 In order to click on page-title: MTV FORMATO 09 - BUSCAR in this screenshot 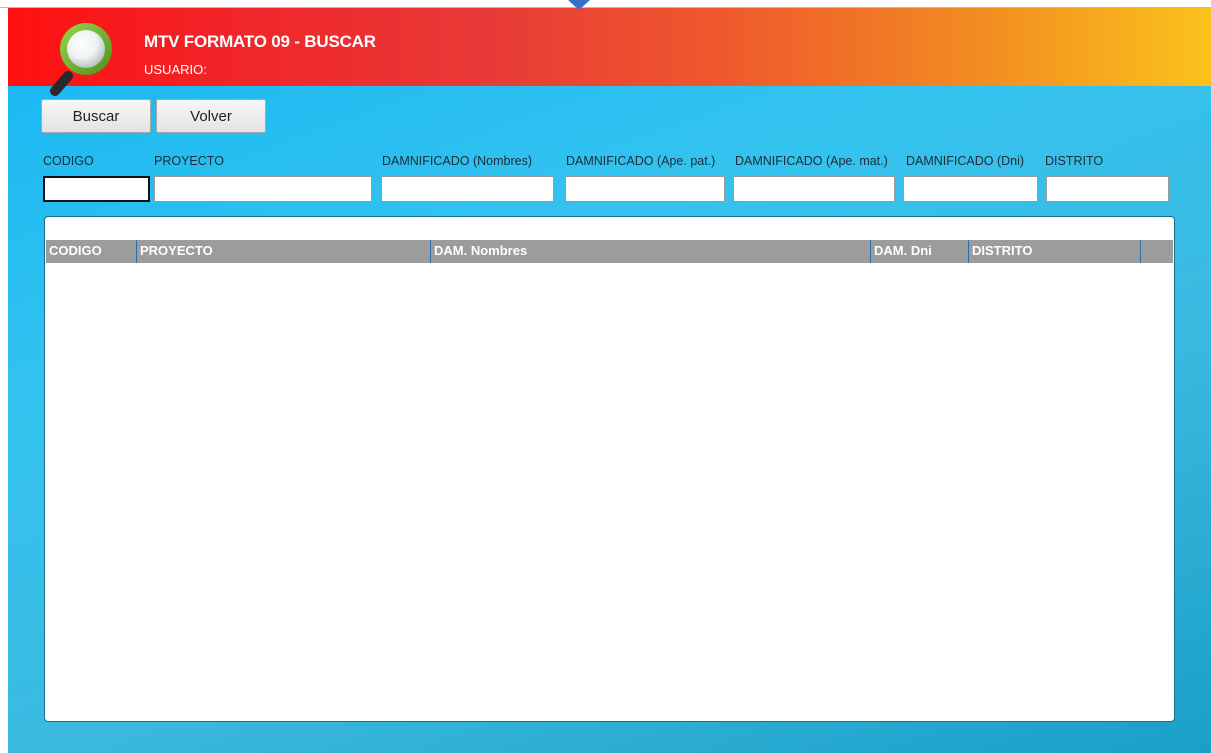, I will do `click(260, 41)`.